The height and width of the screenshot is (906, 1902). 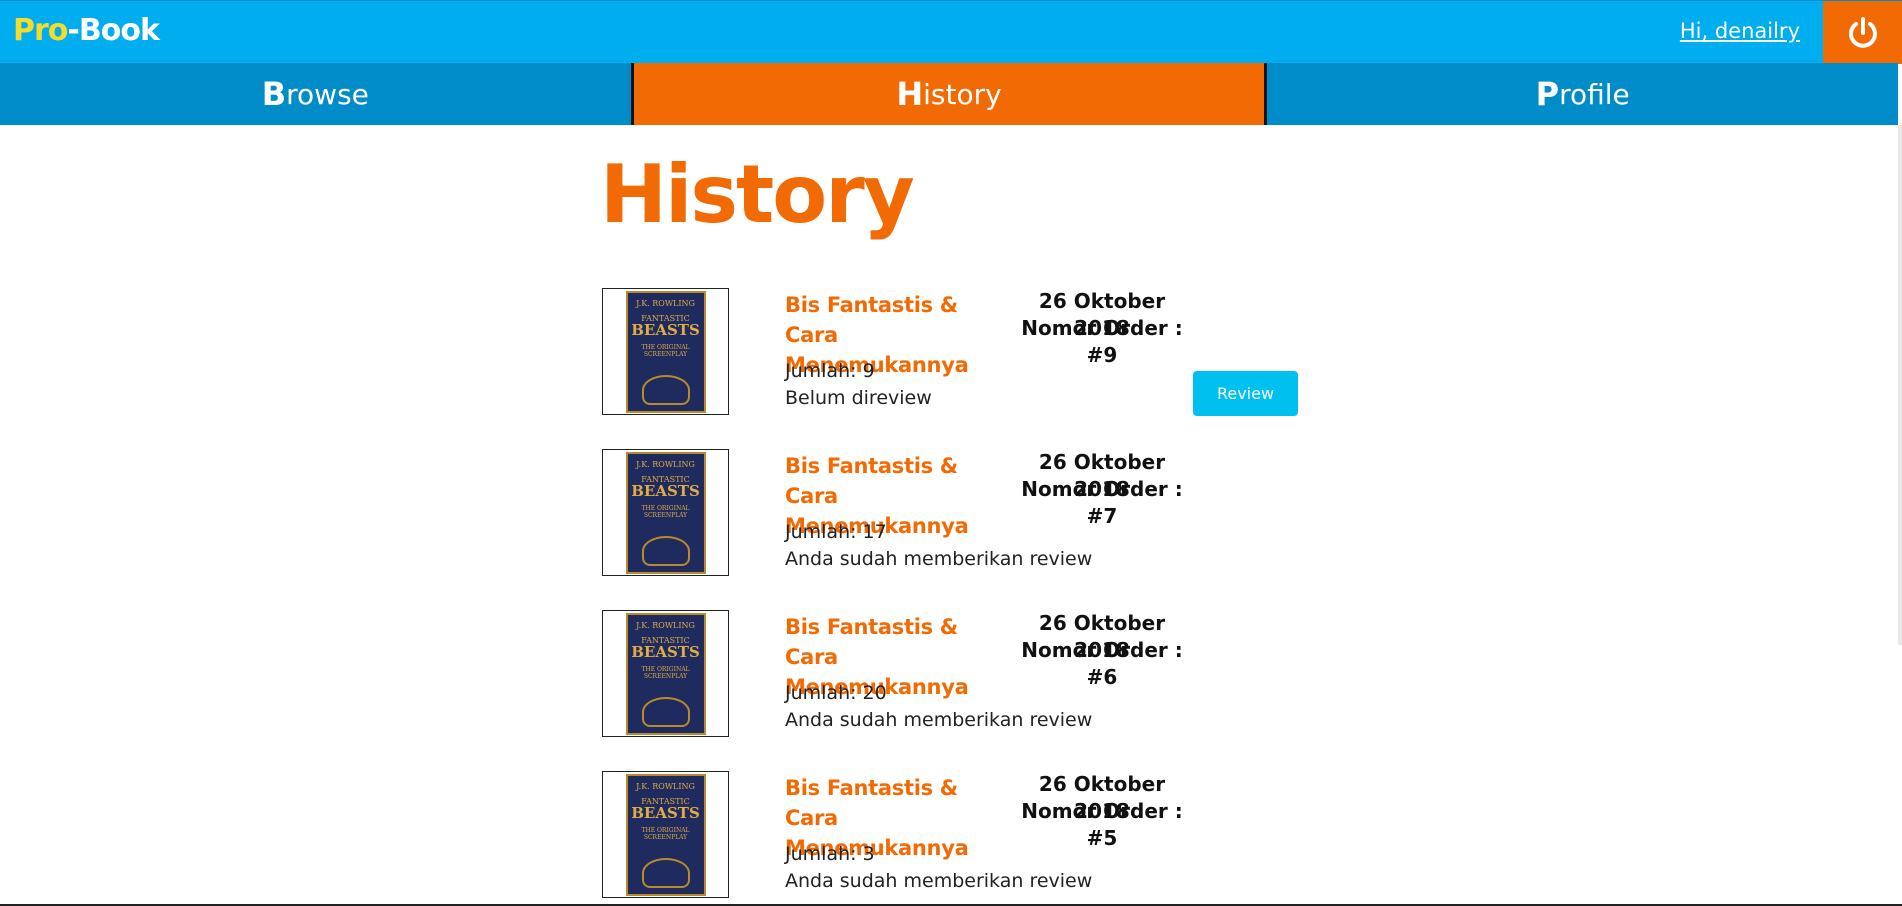 I want to click on nav-tabs: Browse History Profile, so click(x=949, y=94).